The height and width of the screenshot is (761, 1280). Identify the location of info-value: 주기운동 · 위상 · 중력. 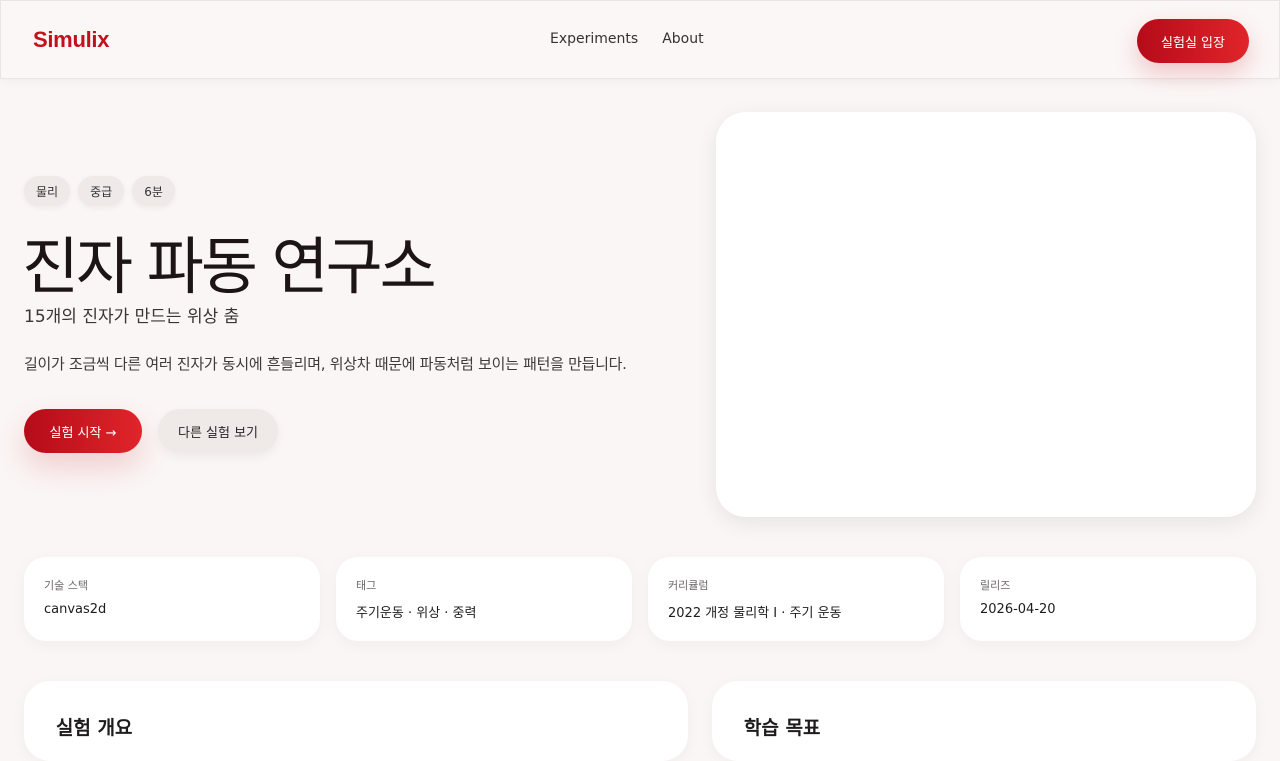
(416, 613).